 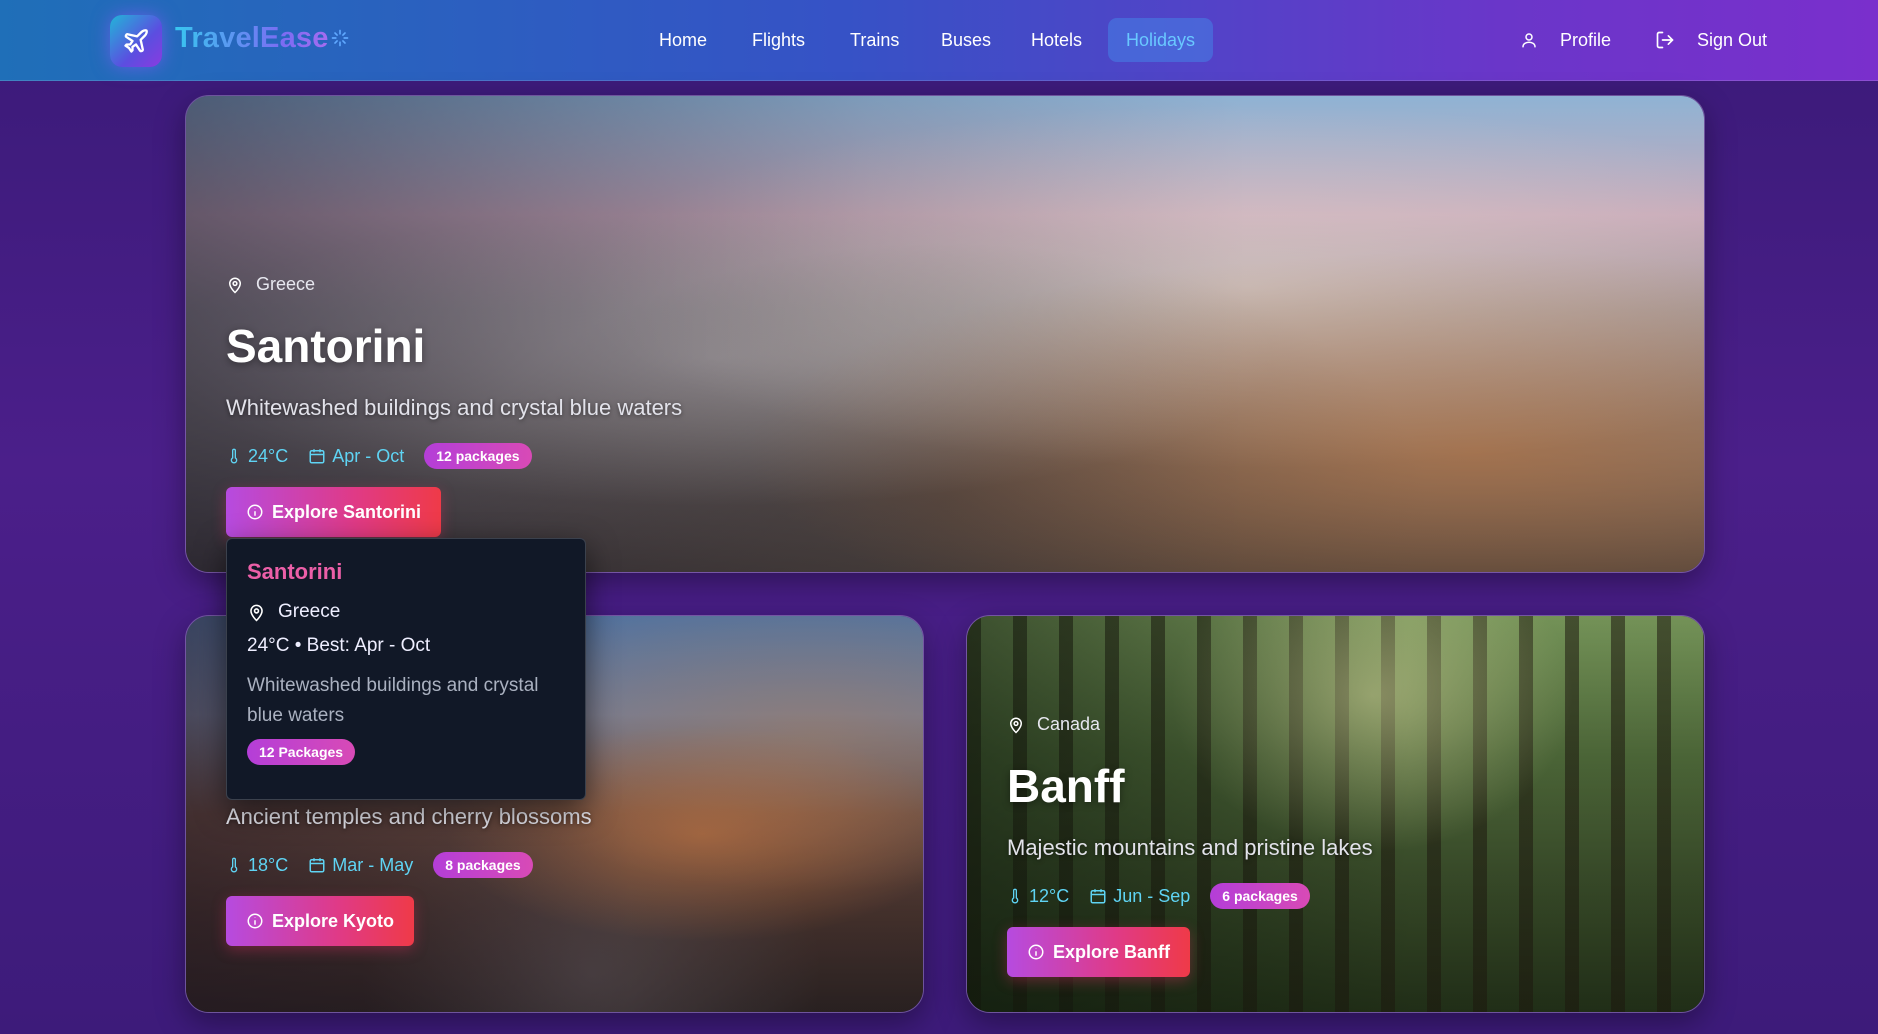 I want to click on nav-flights: Flights, so click(x=778, y=40).